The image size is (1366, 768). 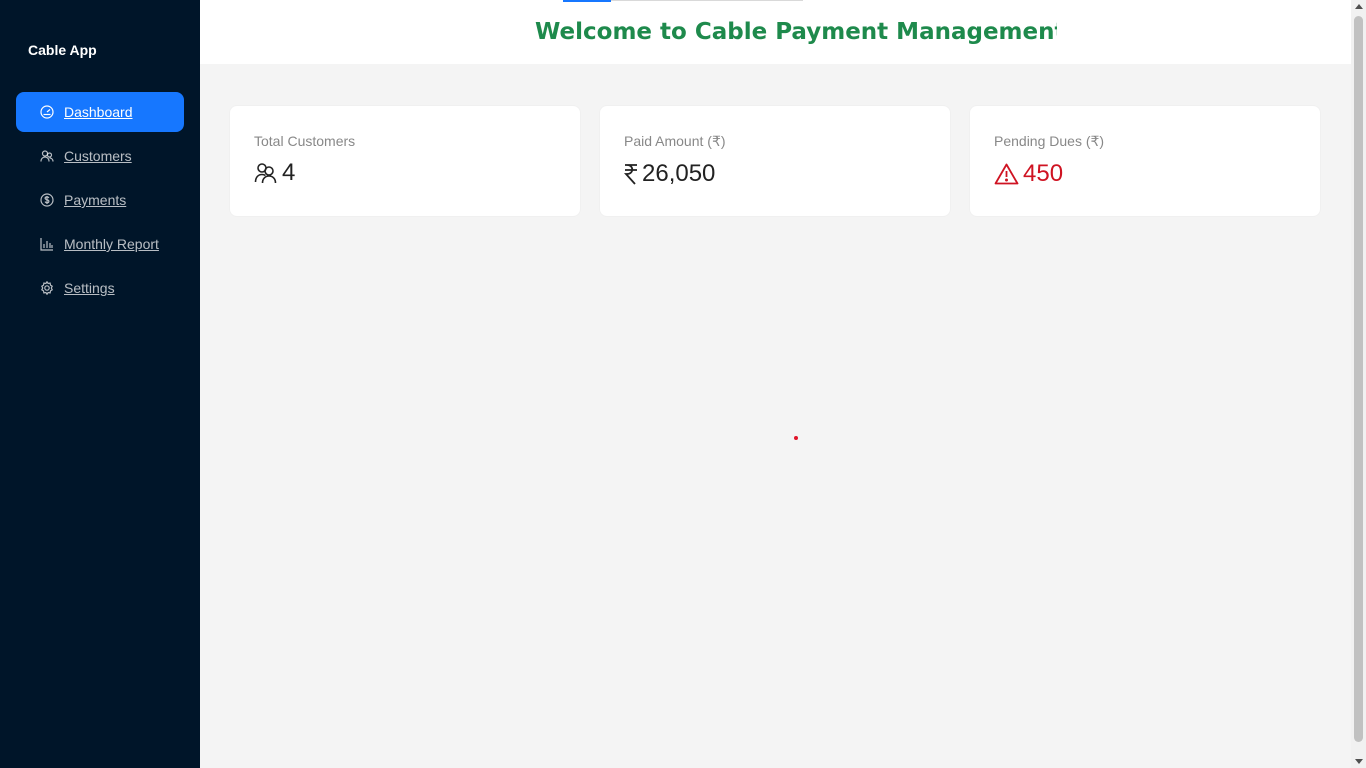 I want to click on sidebar-item-payments: Payments, so click(x=100, y=200).